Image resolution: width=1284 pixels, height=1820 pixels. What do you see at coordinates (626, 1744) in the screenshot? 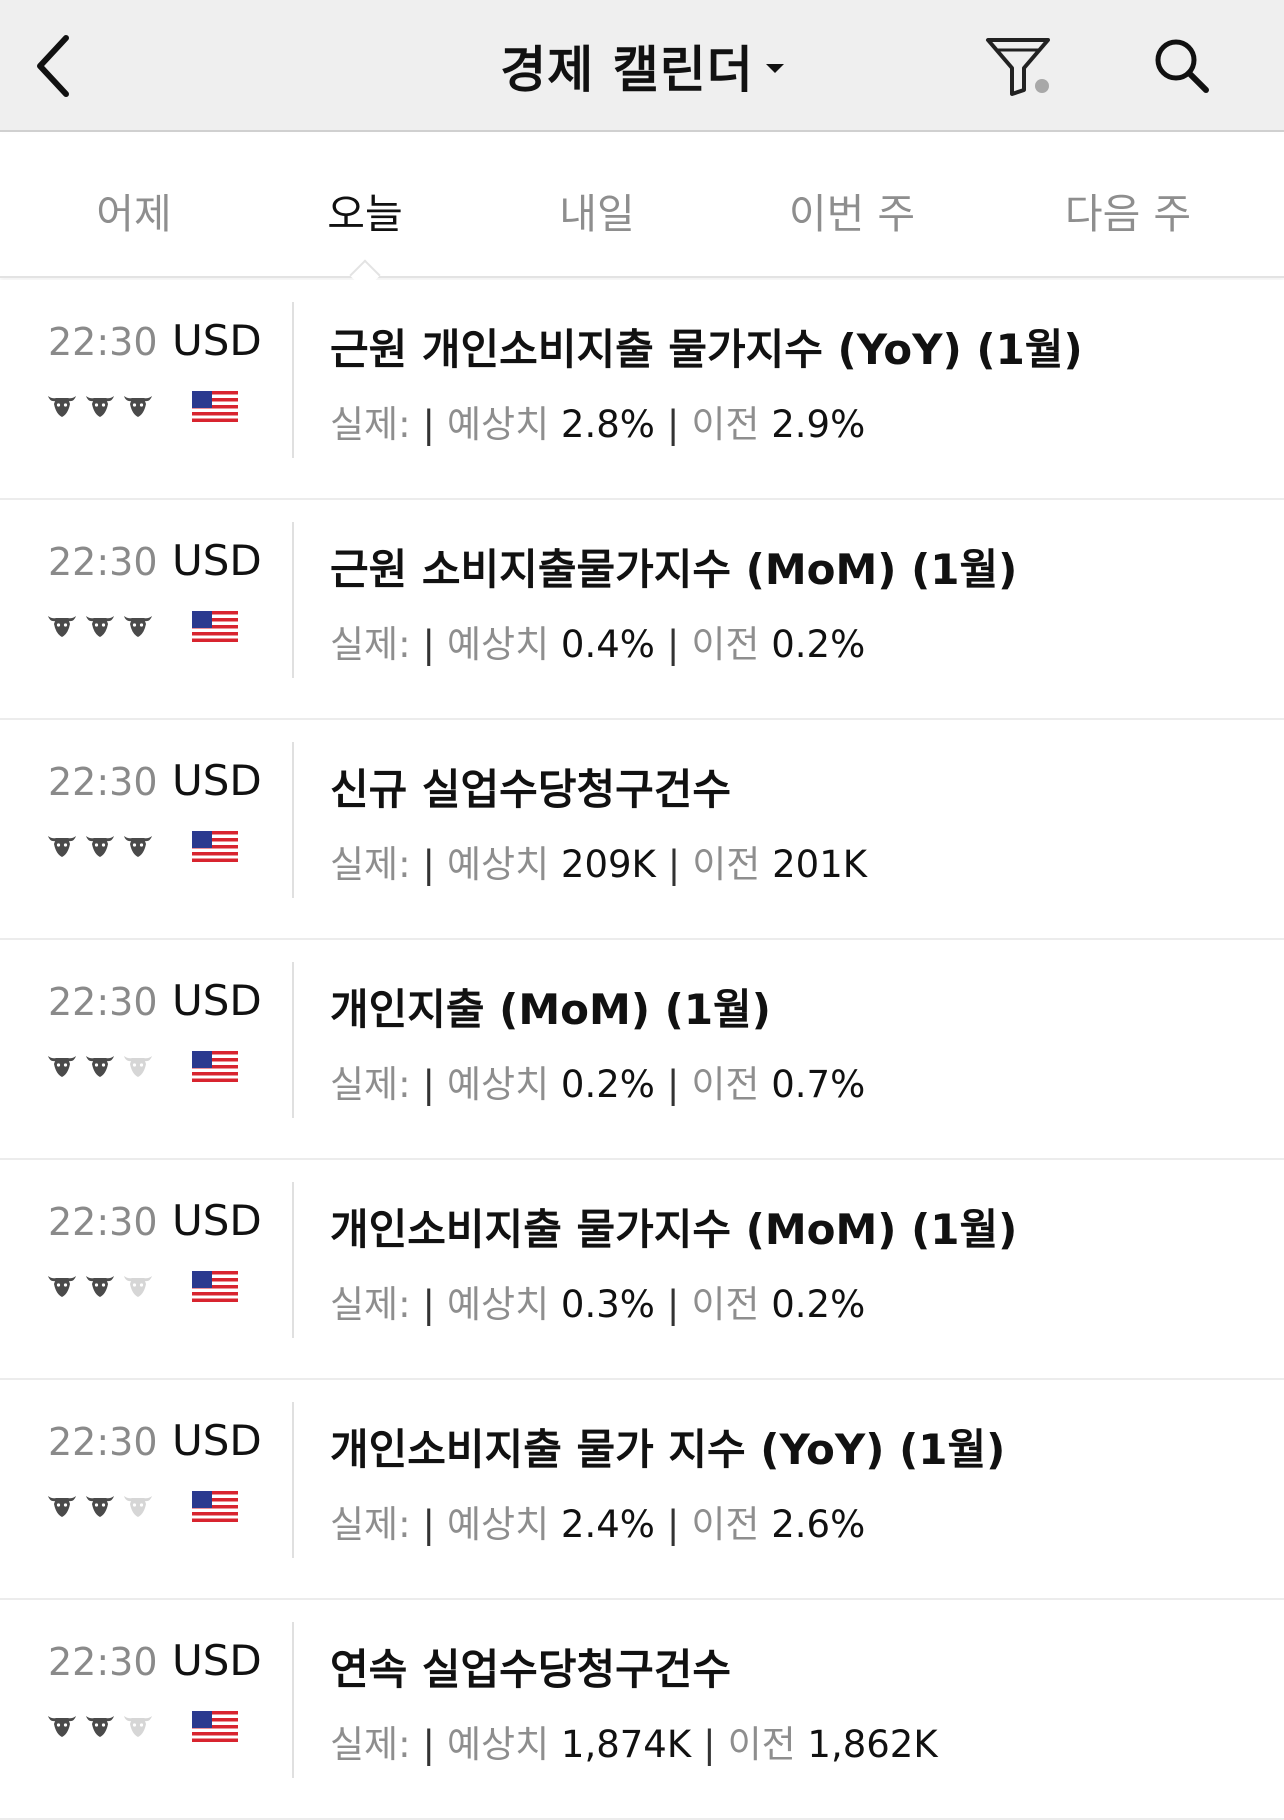
I see `forecast-value: 1,874K` at bounding box center [626, 1744].